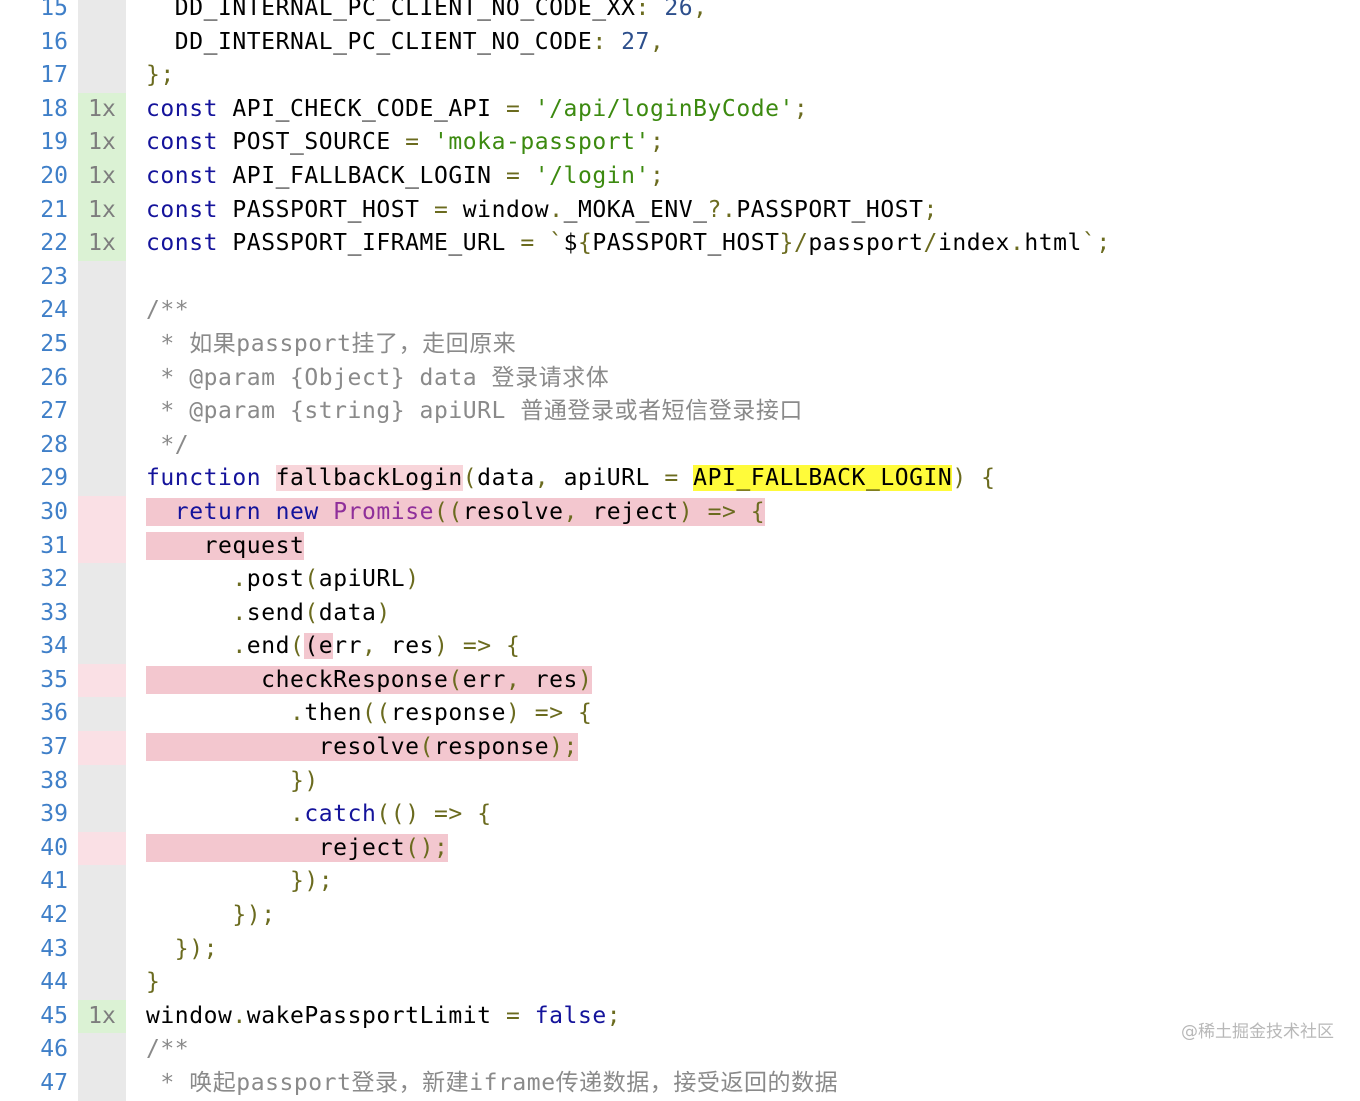 The image size is (1360, 1101). What do you see at coordinates (680, 647) in the screenshot?
I see `code-line: 34 .end((err, res) => {` at bounding box center [680, 647].